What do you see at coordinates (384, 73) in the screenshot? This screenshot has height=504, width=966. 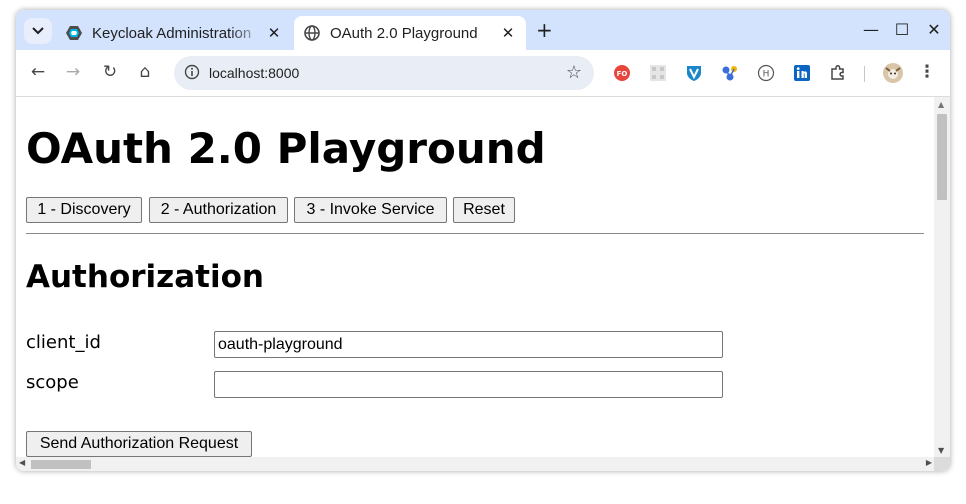 I see `address-bar: localhost:8000 ☆` at bounding box center [384, 73].